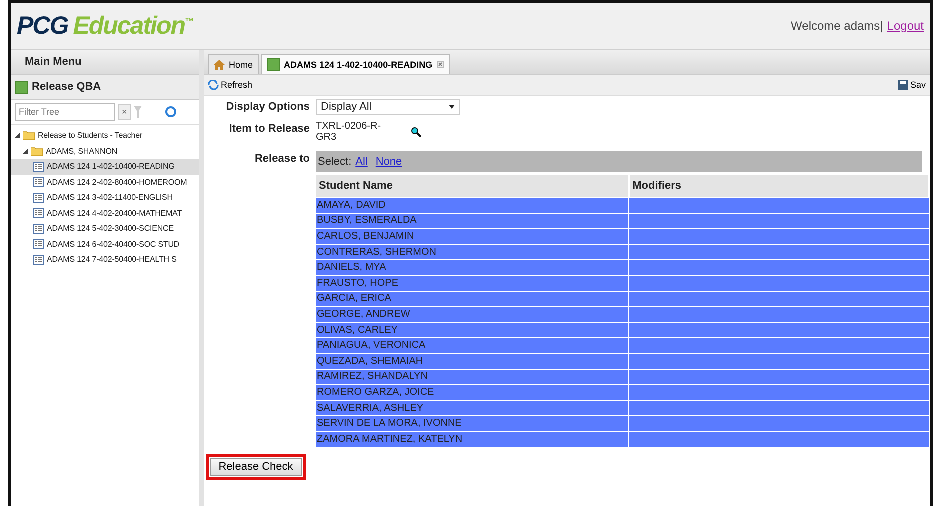  What do you see at coordinates (105, 198) in the screenshot?
I see `tree-item: ADAMS 124 3-402-11400-ENGLISH` at bounding box center [105, 198].